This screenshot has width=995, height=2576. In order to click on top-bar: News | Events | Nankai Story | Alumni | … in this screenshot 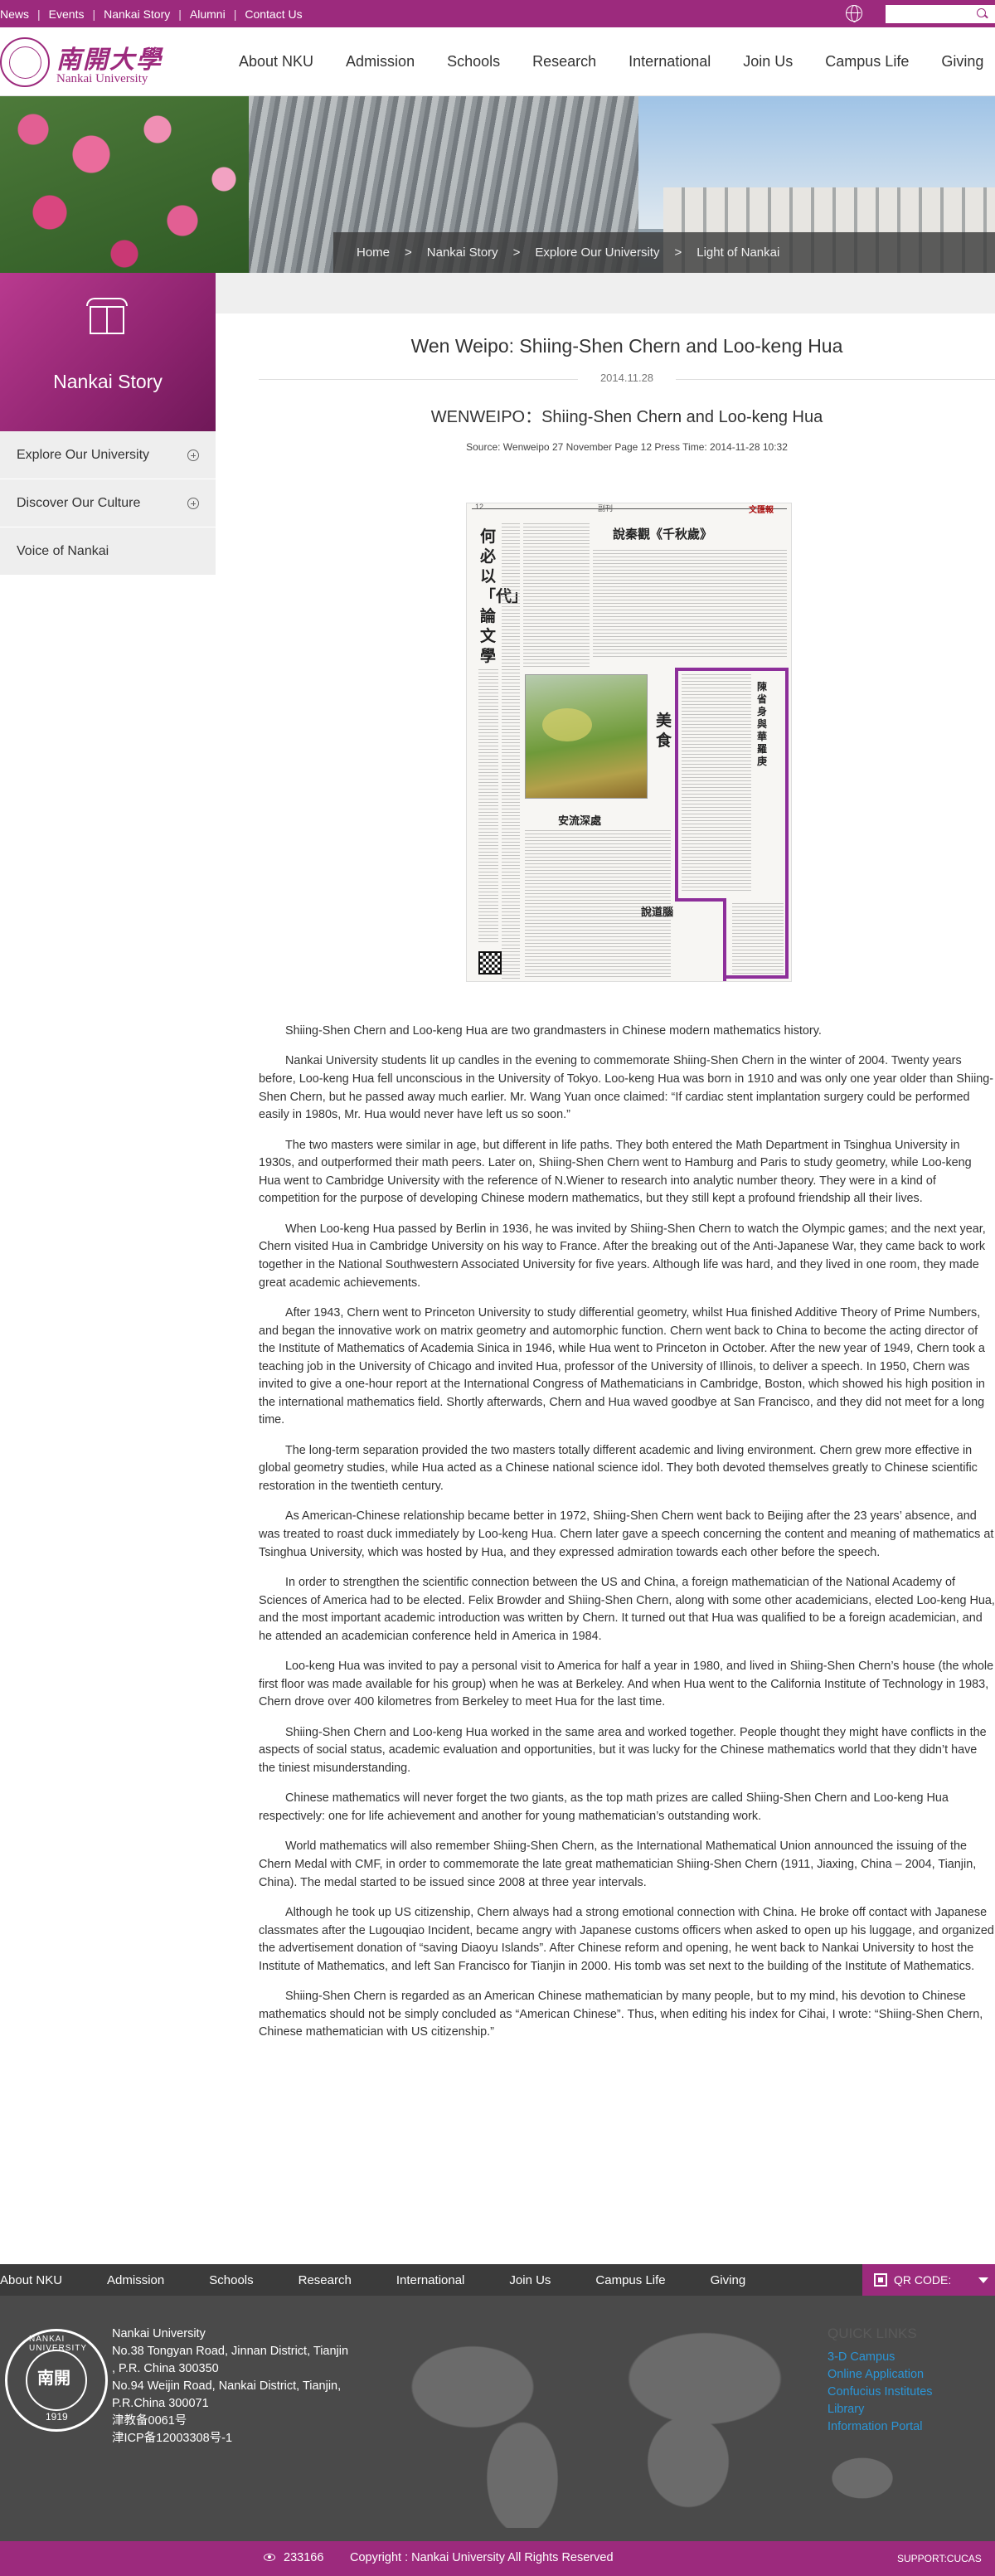, I will do `click(498, 13)`.